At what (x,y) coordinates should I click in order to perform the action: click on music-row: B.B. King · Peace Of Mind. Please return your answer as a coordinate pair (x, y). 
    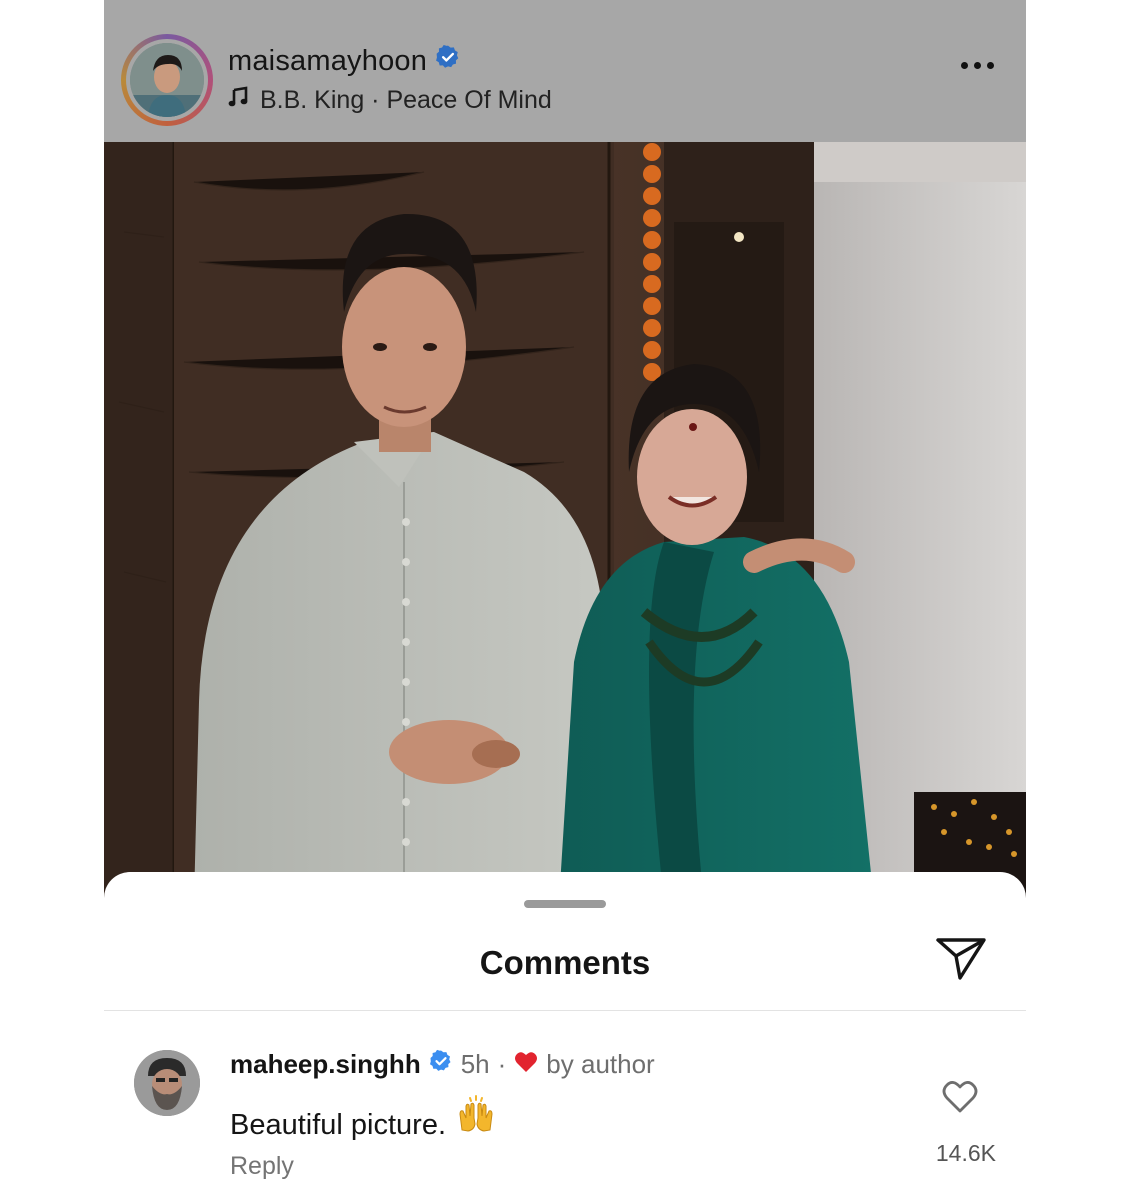
    Looking at the image, I should click on (390, 100).